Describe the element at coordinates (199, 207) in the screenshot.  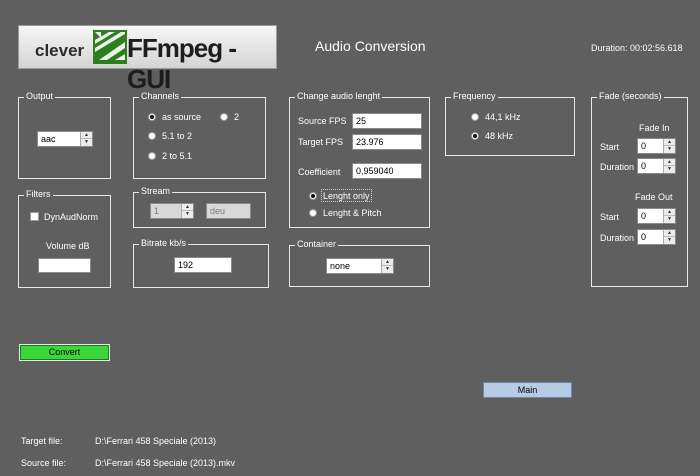
I see `stream-group: Stream 1 ▲ ▼ deu` at that location.